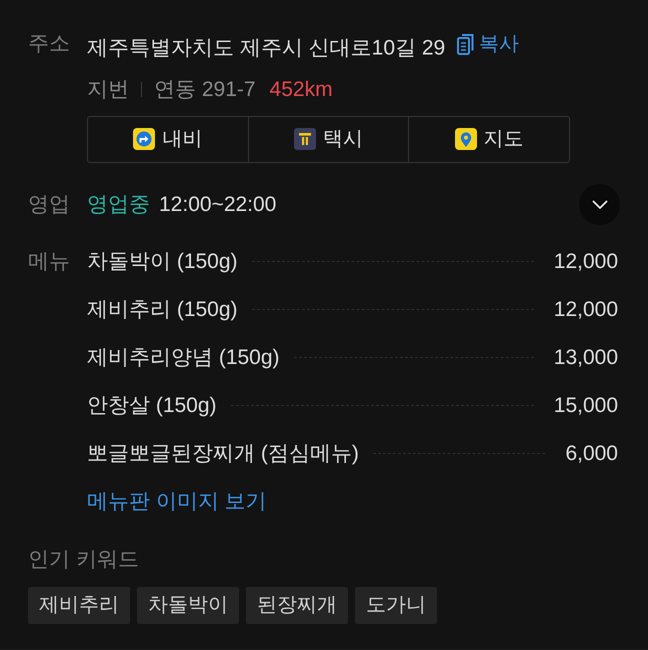 This screenshot has height=650, width=648. I want to click on expand-button, so click(599, 204).